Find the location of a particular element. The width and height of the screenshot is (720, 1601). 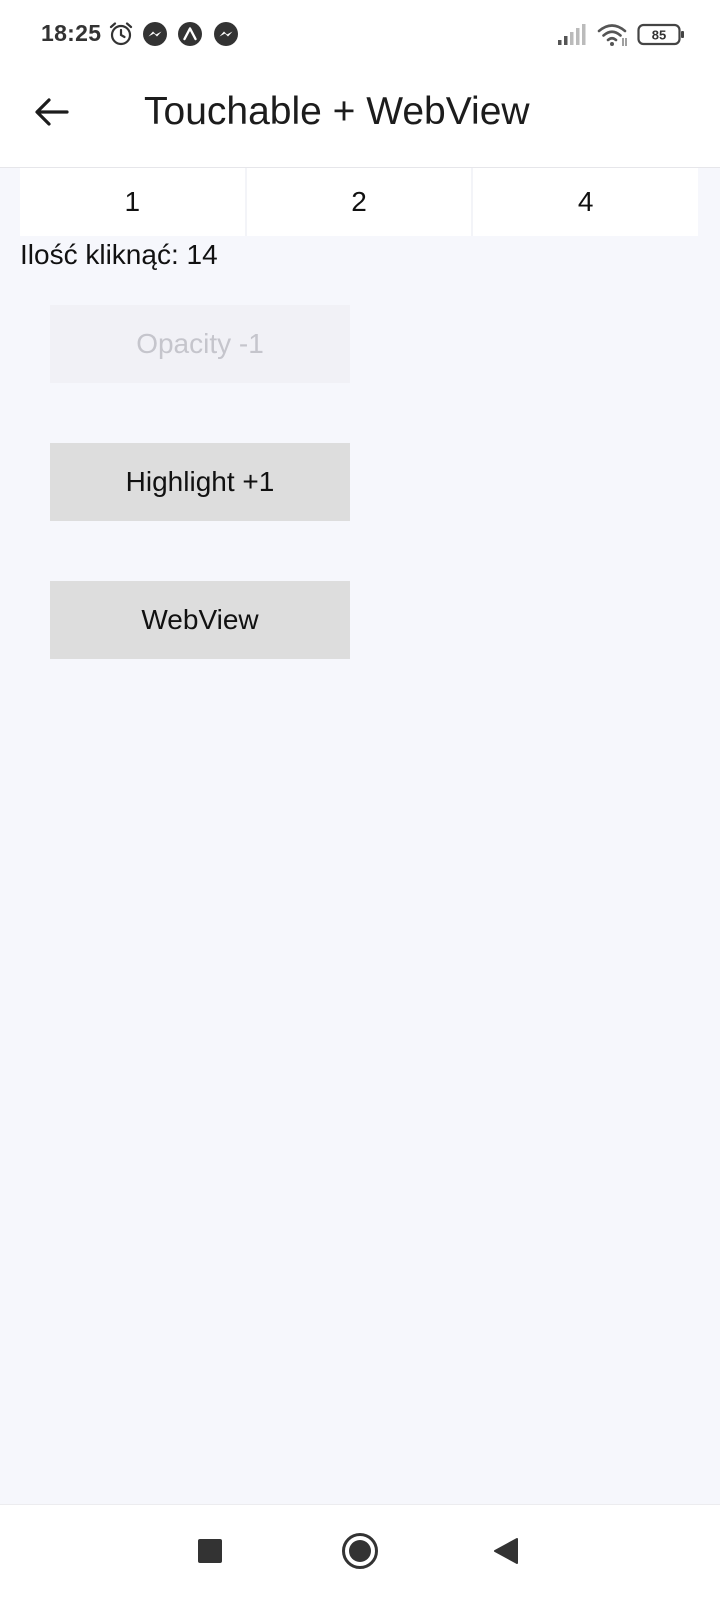

app-bar: Touchable + WebView is located at coordinates (360, 119).